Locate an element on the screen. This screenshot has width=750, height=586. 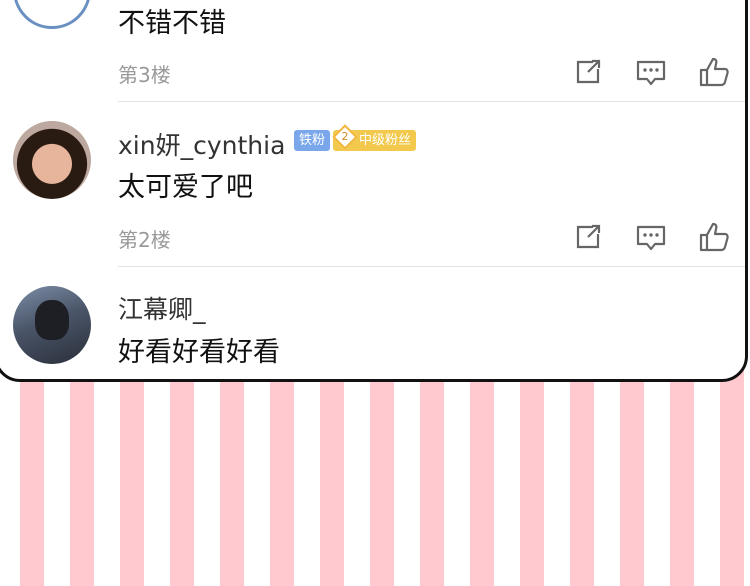
level-icon: 2 is located at coordinates (345, 137).